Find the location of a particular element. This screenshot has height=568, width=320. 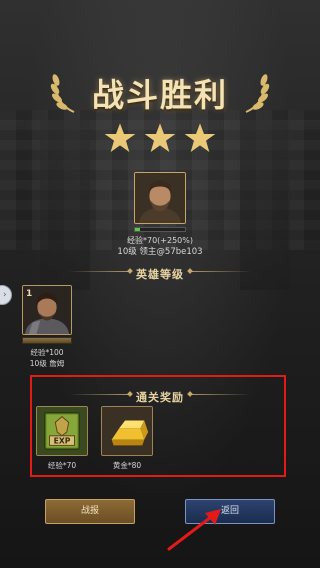

reward-title: 通关奖励 is located at coordinates (160, 397).